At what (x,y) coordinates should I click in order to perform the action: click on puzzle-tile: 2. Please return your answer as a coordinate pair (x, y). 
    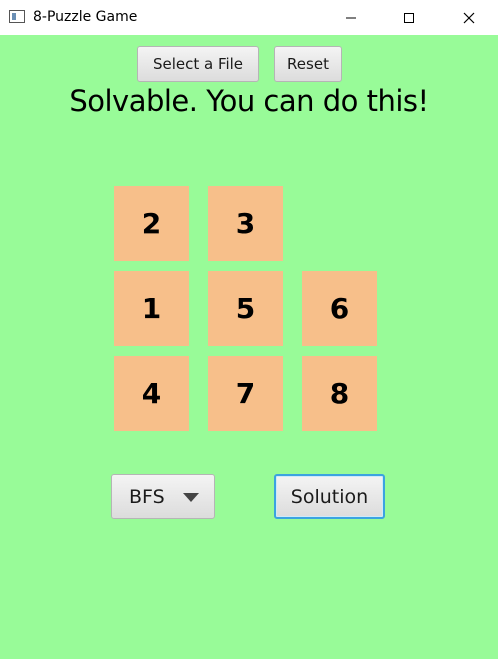
    Looking at the image, I should click on (151, 223).